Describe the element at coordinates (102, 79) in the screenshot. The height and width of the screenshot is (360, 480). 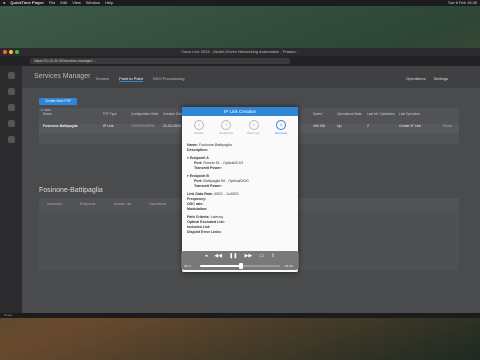
I see `tab-tunnels: Tunnels` at that location.